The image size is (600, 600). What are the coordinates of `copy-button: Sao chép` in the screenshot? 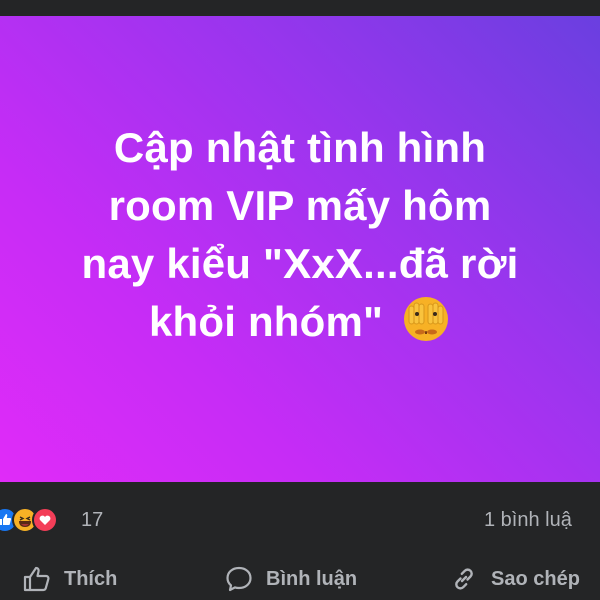 It's located at (514, 579).